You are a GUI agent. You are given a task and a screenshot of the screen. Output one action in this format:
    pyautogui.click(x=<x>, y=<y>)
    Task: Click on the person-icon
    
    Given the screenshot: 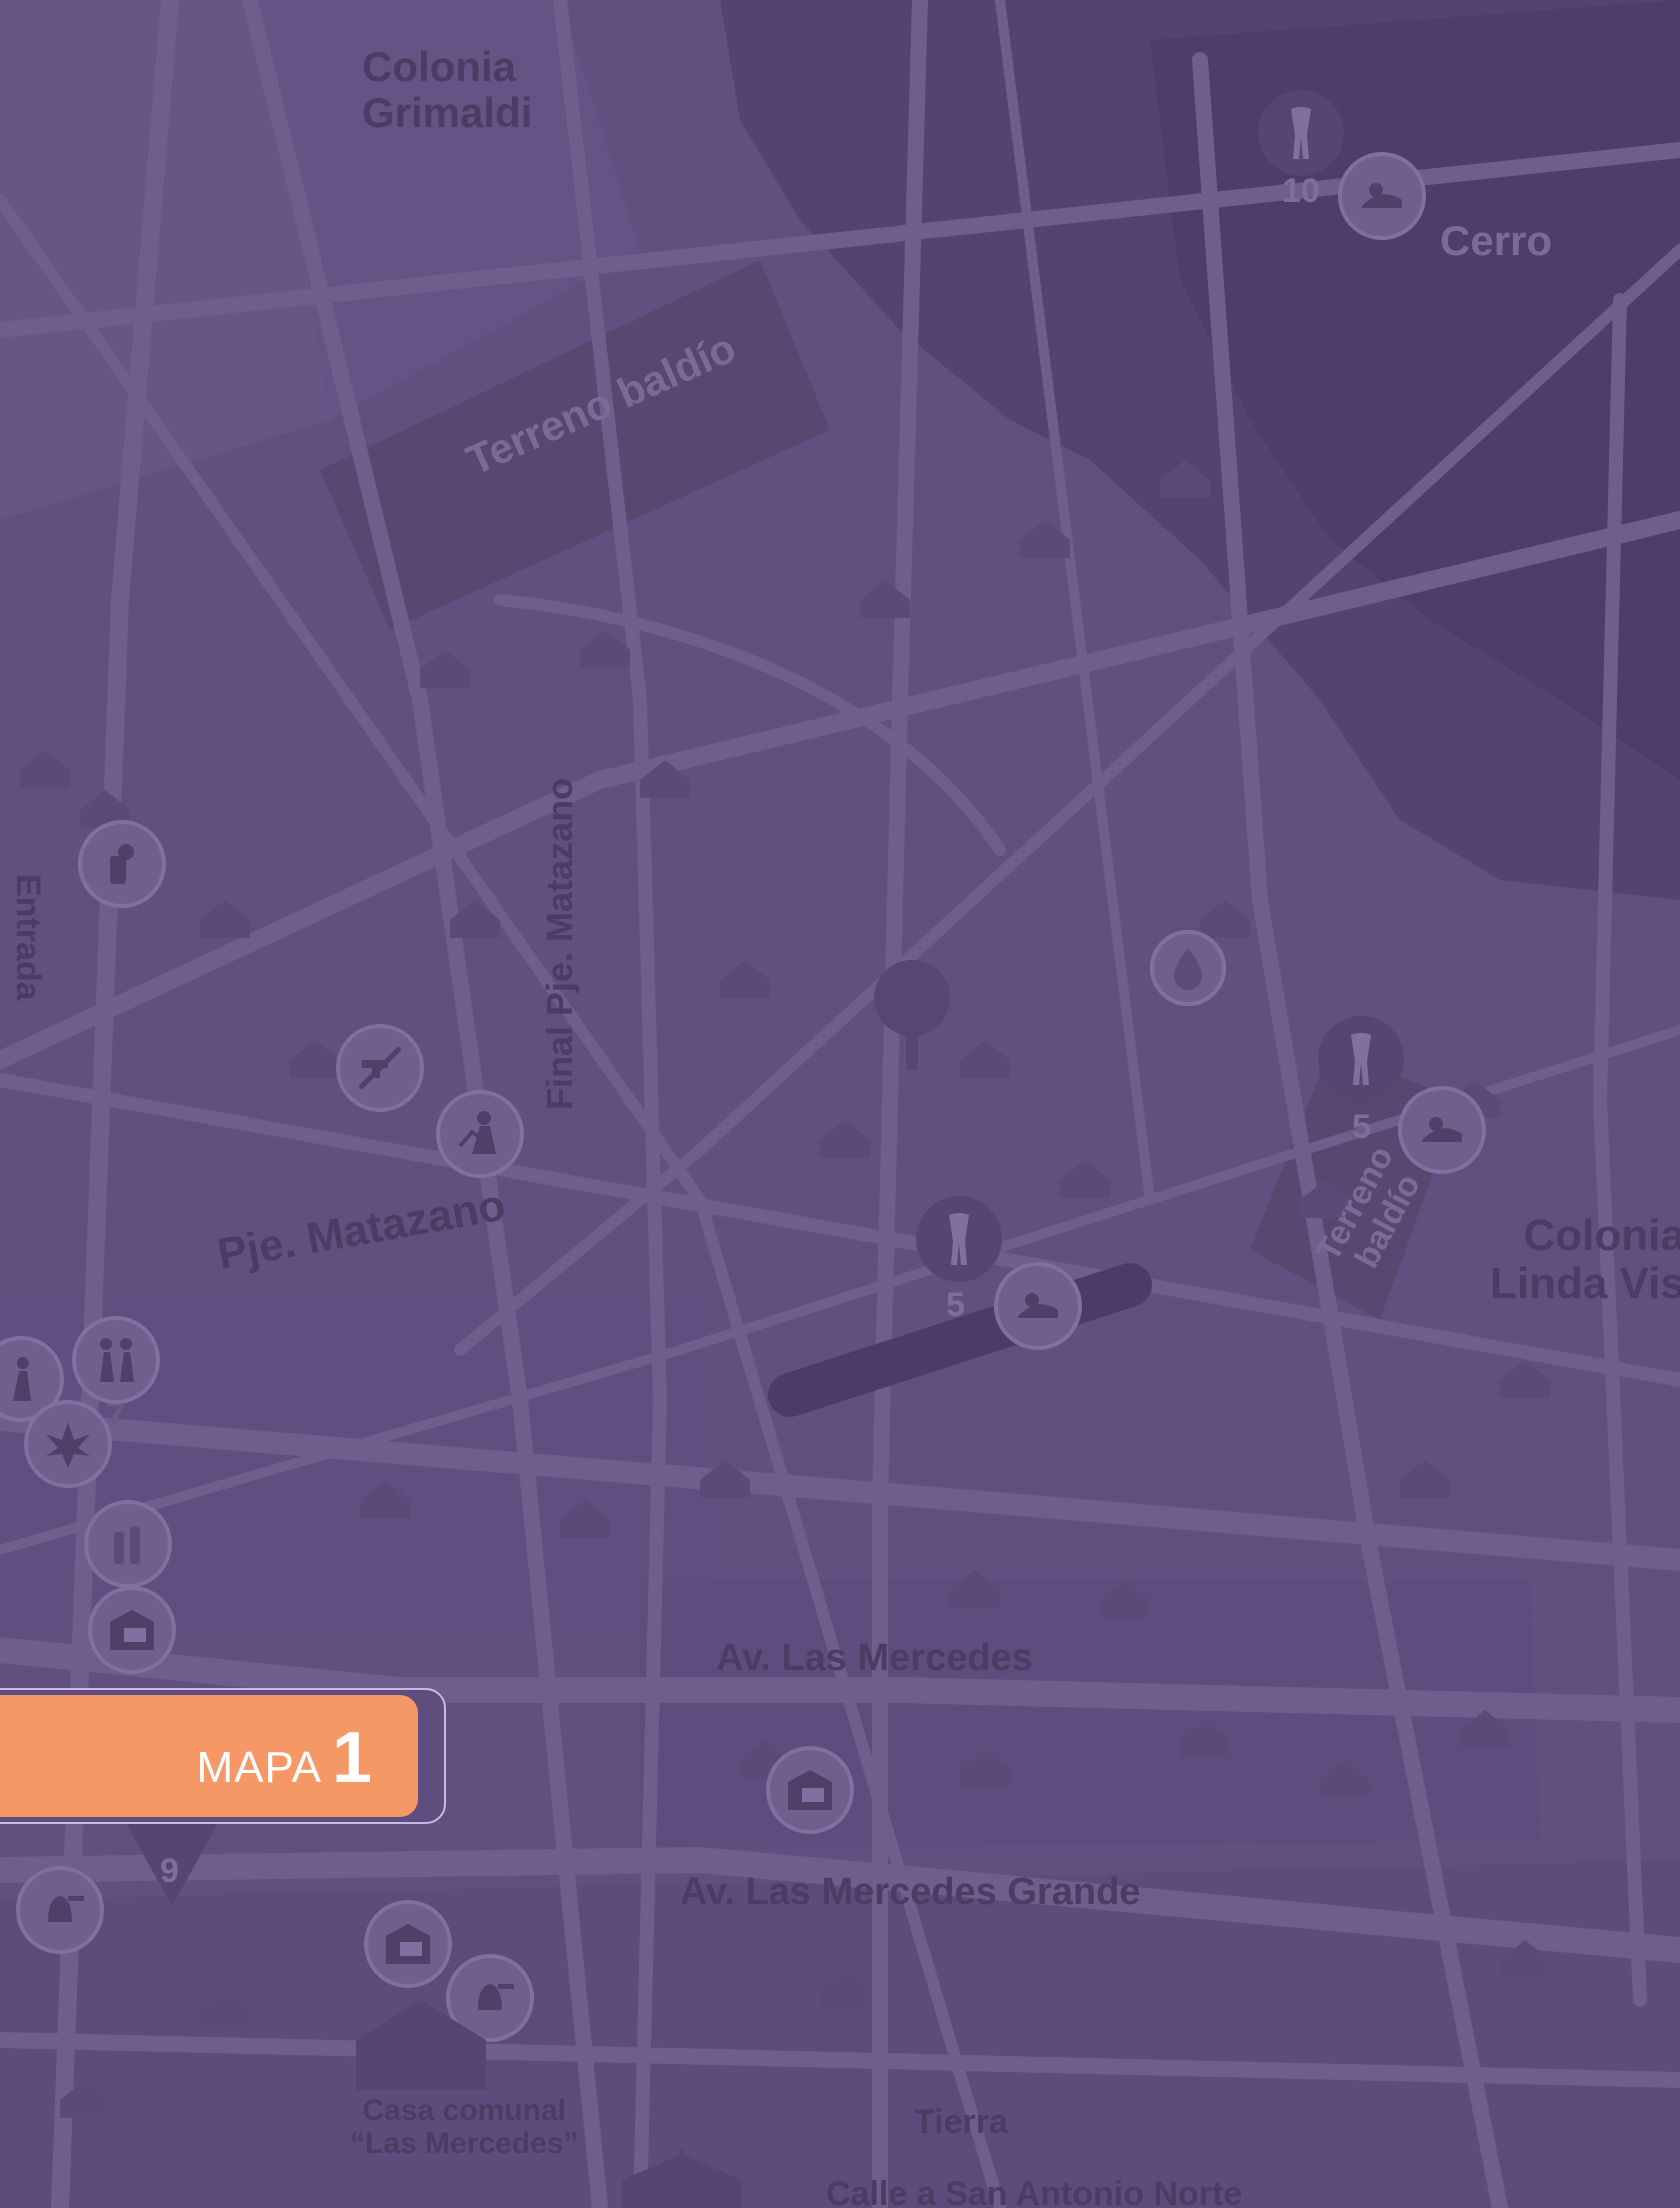 What is the action you would take?
    pyautogui.click(x=22, y=1379)
    